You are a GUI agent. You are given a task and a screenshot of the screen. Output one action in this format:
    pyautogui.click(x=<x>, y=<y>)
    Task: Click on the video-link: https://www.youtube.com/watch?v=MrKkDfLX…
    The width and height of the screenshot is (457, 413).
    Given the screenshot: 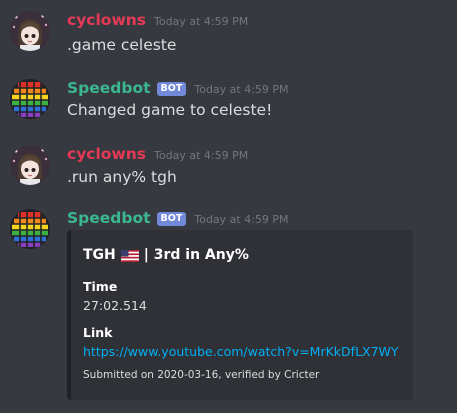 What is the action you would take?
    pyautogui.click(x=241, y=351)
    